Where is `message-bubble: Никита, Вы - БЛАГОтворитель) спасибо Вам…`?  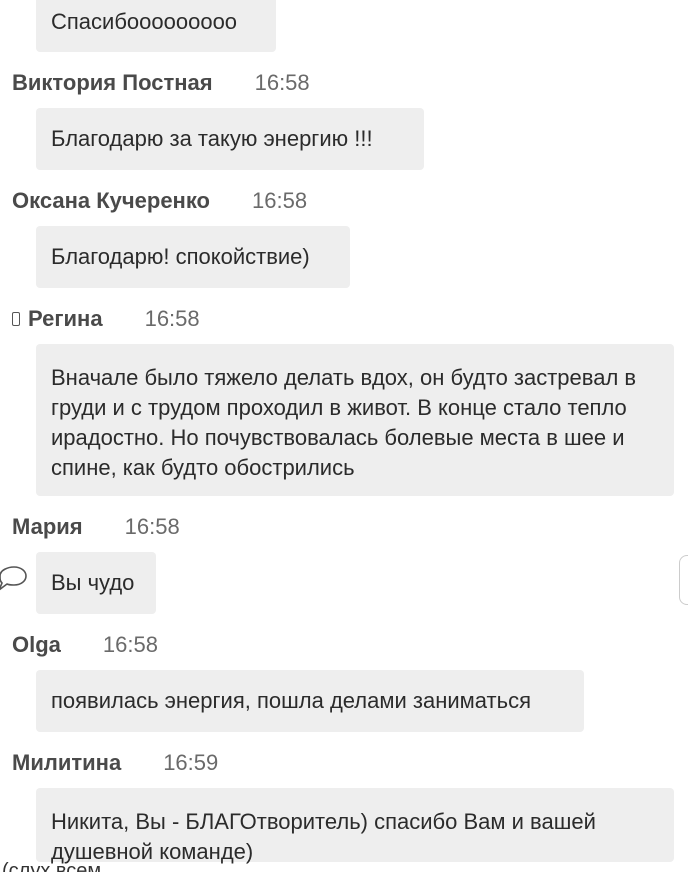
message-bubble: Никита, Вы - БЛАГОтворитель) спасибо Вам… is located at coordinates (355, 826).